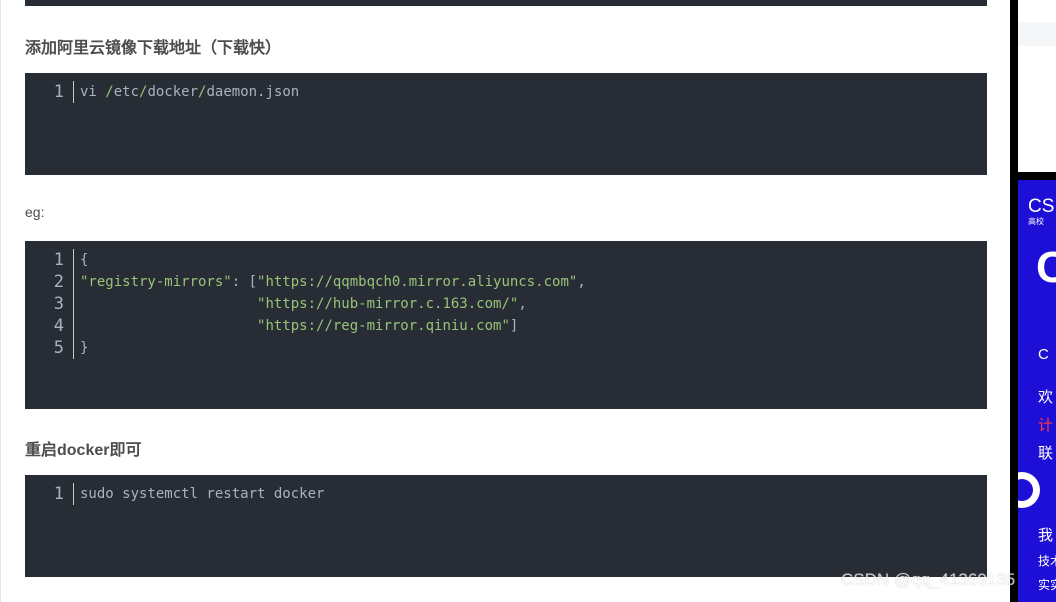 This screenshot has width=1056, height=602. I want to click on ad-circle-icon, so click(1029, 490).